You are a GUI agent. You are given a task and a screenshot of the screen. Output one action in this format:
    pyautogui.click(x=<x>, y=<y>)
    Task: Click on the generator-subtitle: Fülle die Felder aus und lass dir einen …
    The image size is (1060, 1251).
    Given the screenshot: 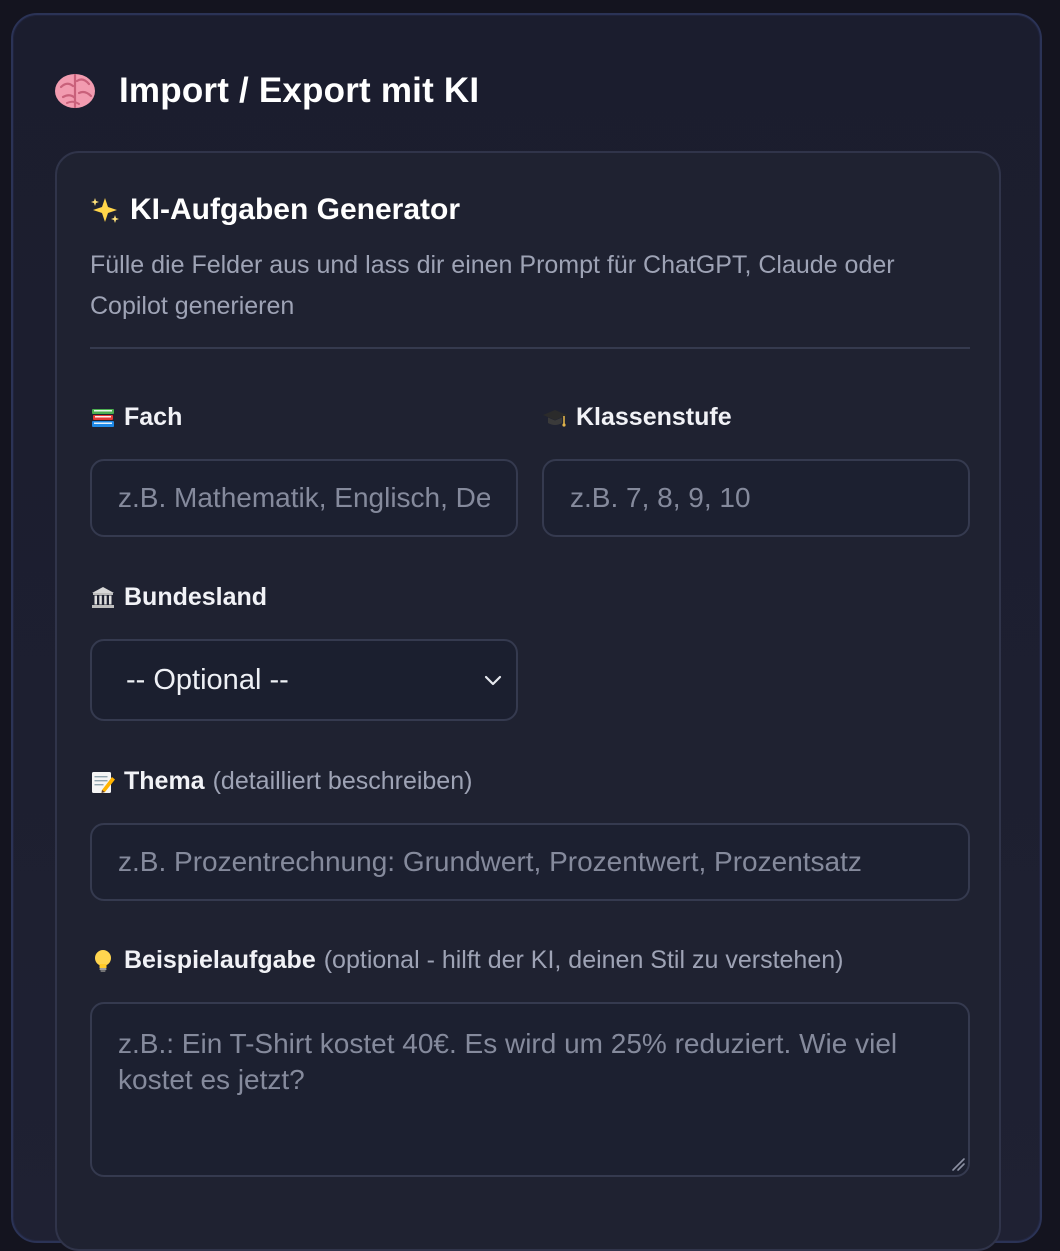 What is the action you would take?
    pyautogui.click(x=492, y=285)
    